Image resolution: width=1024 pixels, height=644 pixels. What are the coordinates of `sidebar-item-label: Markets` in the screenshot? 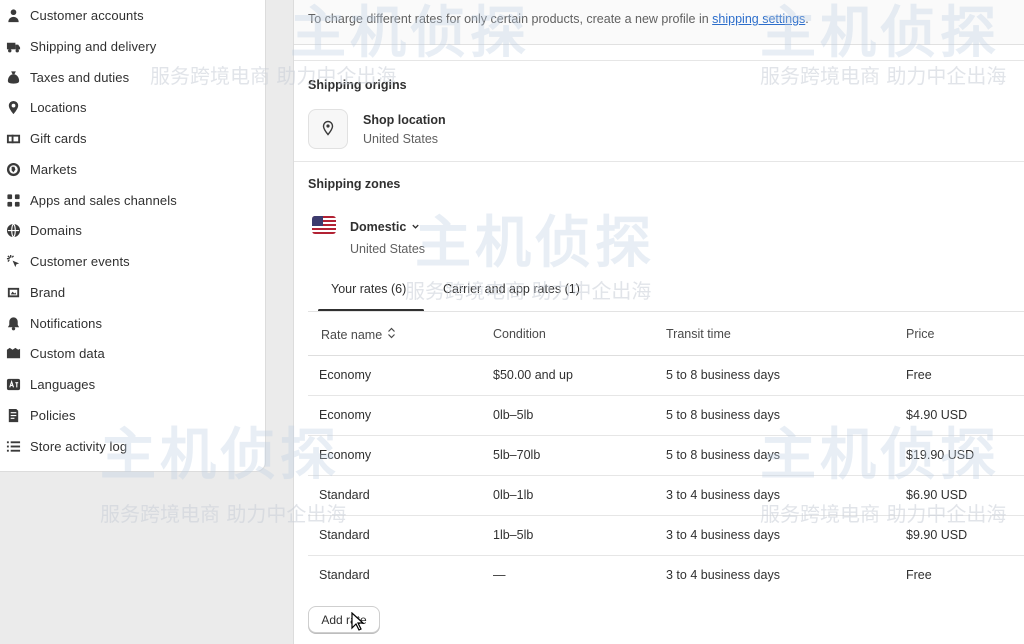 It's located at (53, 169).